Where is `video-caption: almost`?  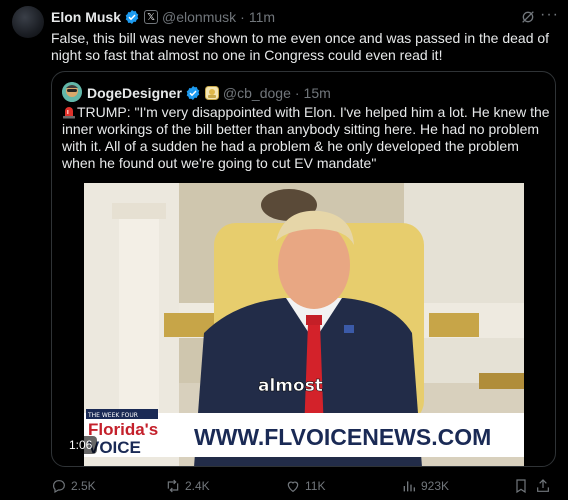
video-caption: almost is located at coordinates (290, 386).